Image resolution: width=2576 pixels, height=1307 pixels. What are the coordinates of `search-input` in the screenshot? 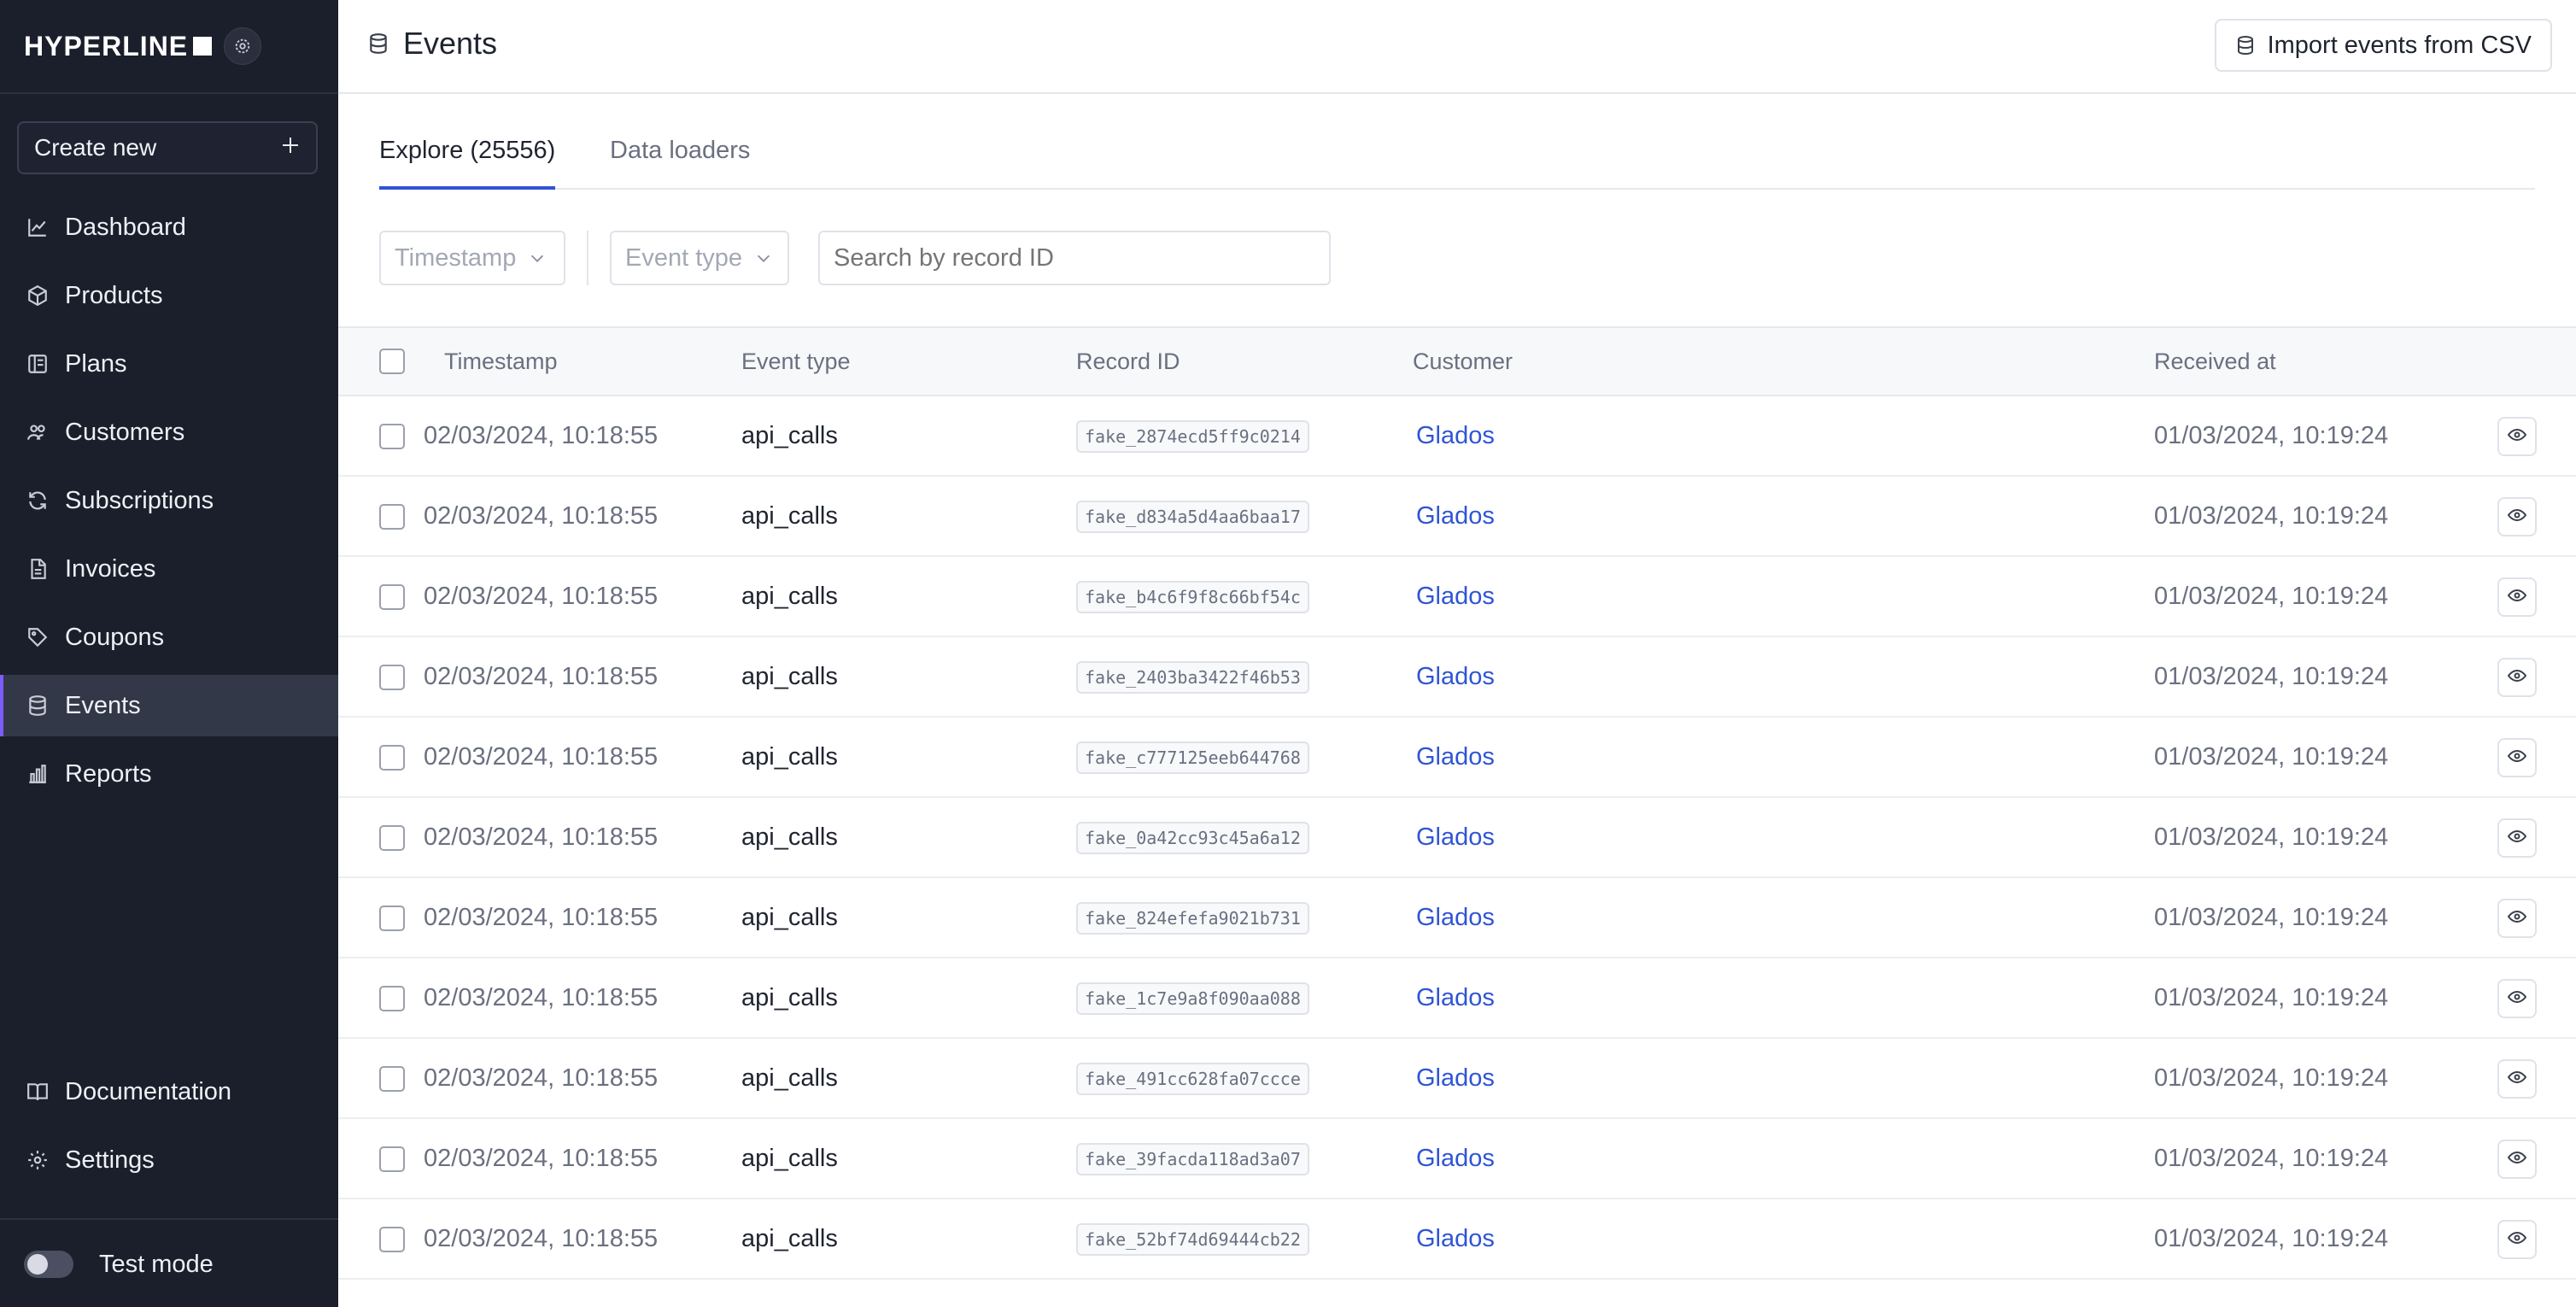 It's located at (1074, 258).